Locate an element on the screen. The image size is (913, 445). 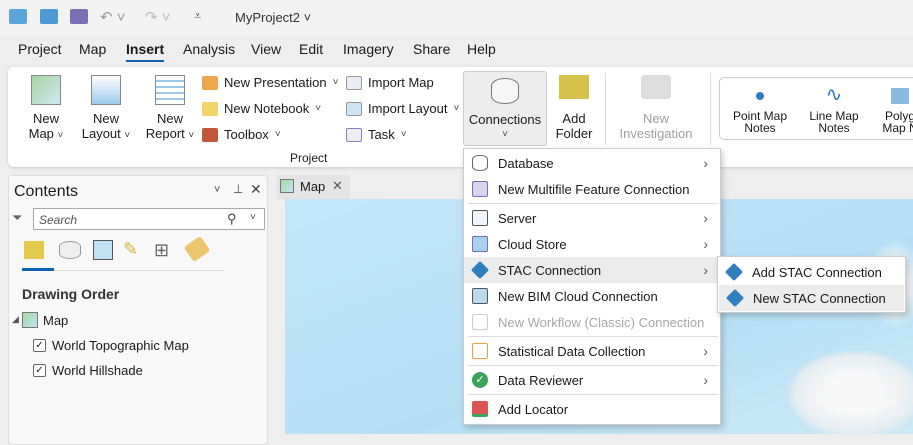
tab-insert: Insert is located at coordinates (145, 51).